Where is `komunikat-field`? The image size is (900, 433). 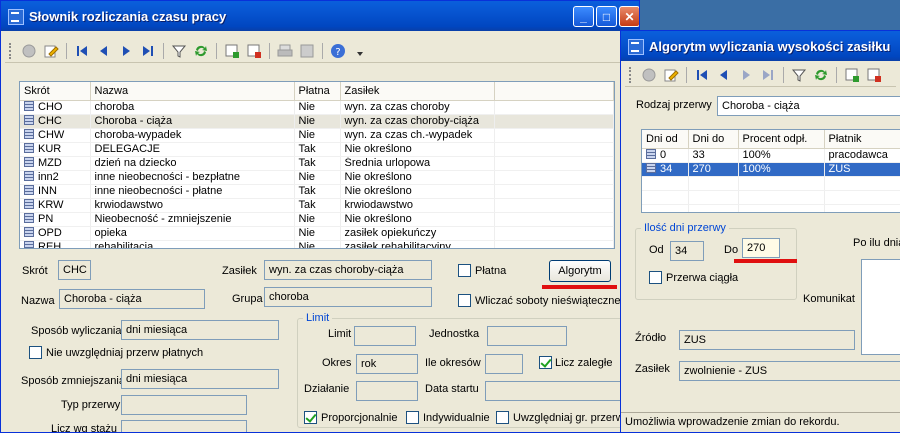 komunikat-field is located at coordinates (880, 307).